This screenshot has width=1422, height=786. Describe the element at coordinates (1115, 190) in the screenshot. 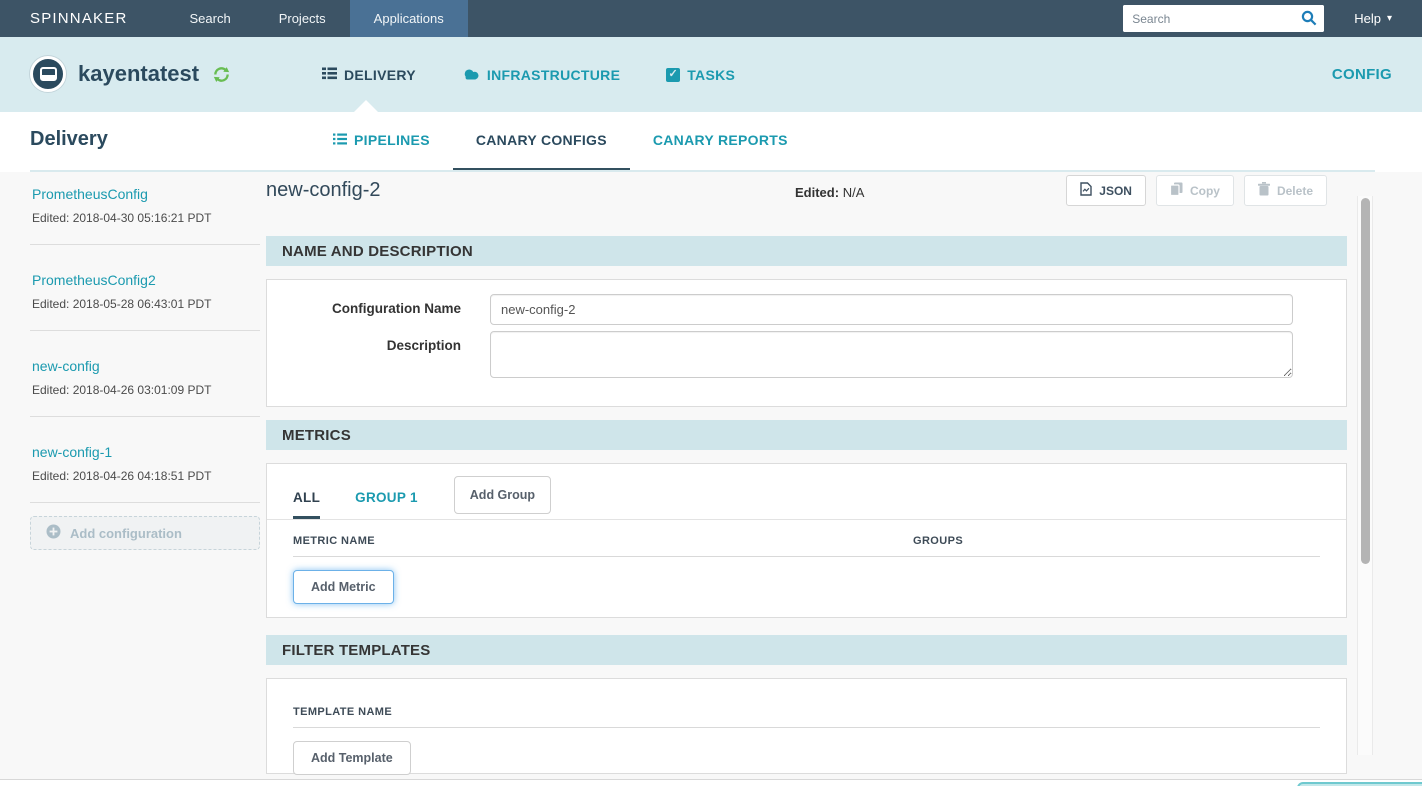

I see `json-button-label: JSON` at that location.